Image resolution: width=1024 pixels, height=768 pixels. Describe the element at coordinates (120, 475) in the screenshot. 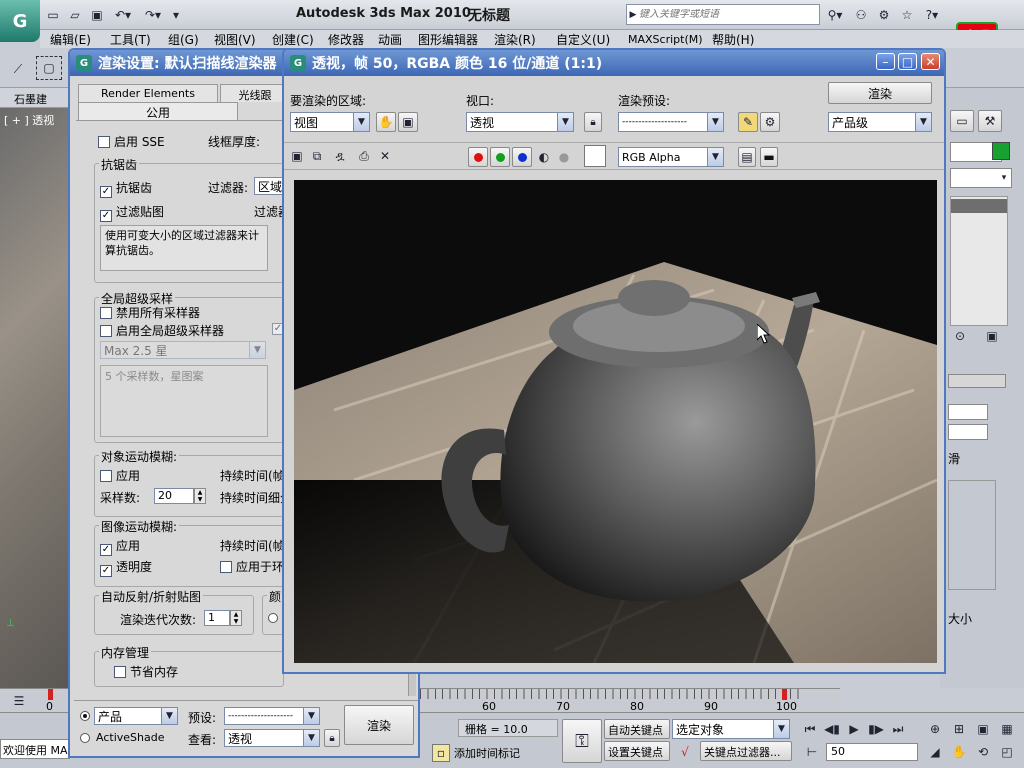

I see `object-blur-apply-checkbox: 应用` at that location.